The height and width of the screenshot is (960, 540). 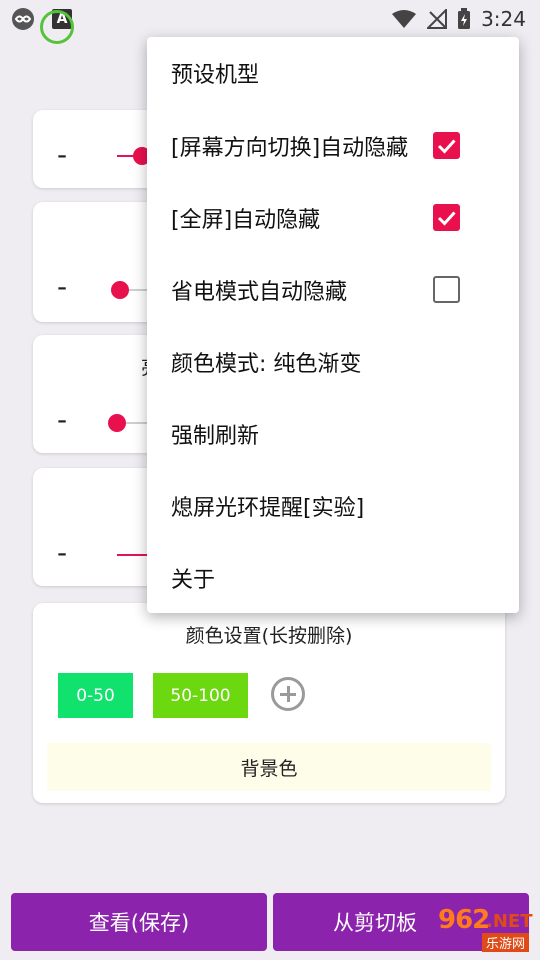 What do you see at coordinates (446, 145) in the screenshot?
I see `checkbox-orientation-autohide` at bounding box center [446, 145].